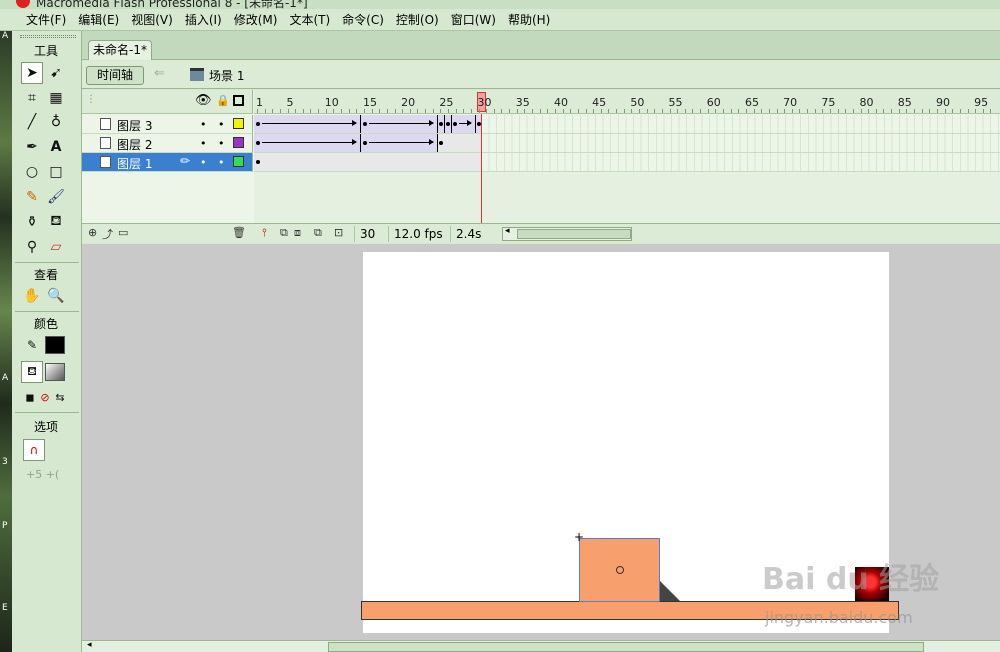 This screenshot has width=1000, height=652. Describe the element at coordinates (46, 19) in the screenshot. I see `menu-file: 文件(F)` at that location.